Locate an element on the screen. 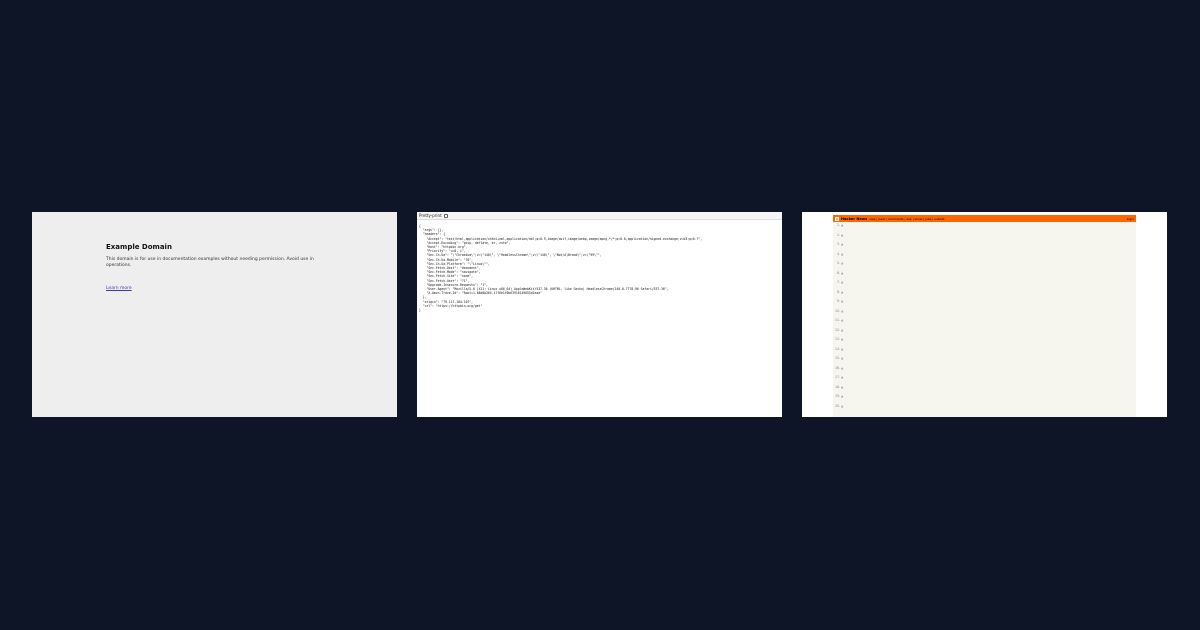  site-name: Hacker News is located at coordinates (854, 219).